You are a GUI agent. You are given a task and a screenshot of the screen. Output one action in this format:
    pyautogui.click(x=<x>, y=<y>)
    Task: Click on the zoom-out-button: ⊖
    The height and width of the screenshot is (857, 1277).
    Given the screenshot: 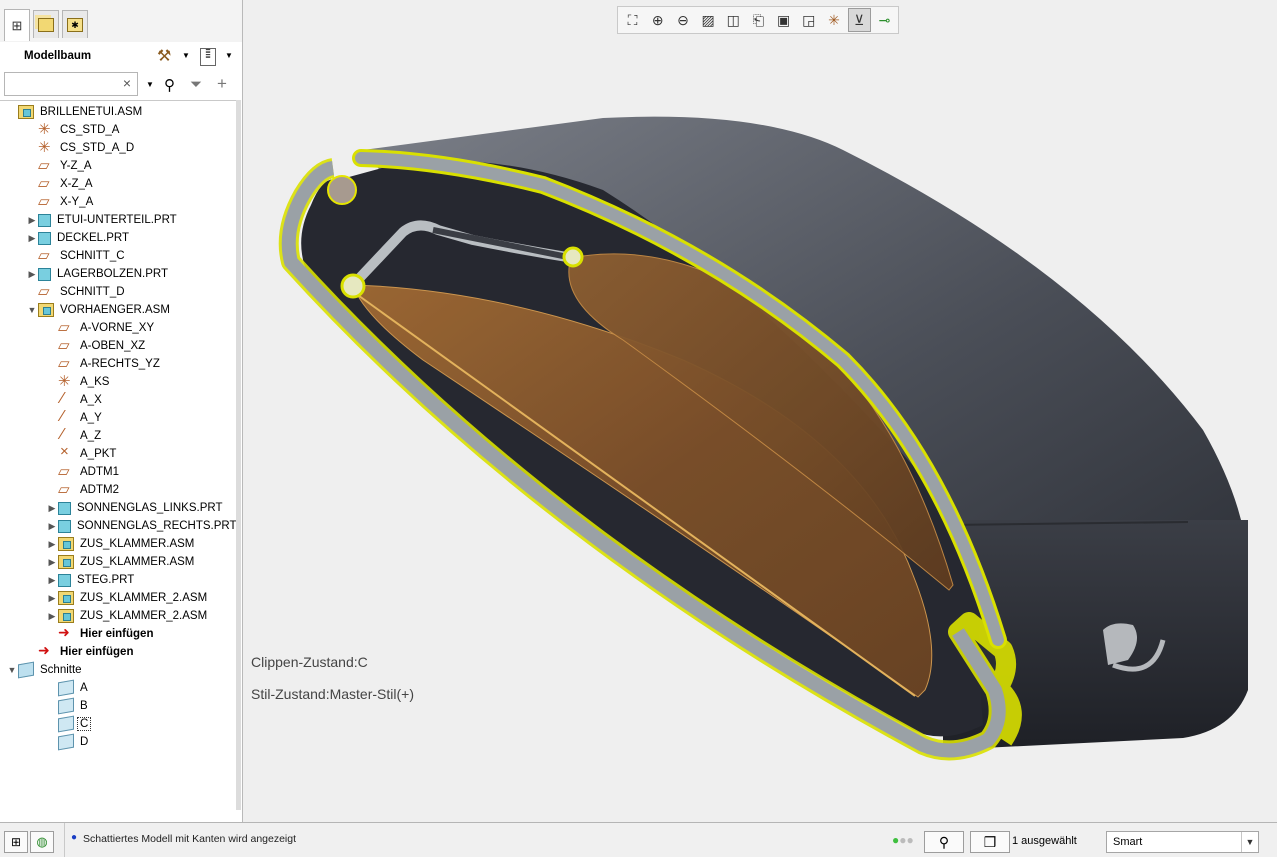 What is the action you would take?
    pyautogui.click(x=682, y=20)
    